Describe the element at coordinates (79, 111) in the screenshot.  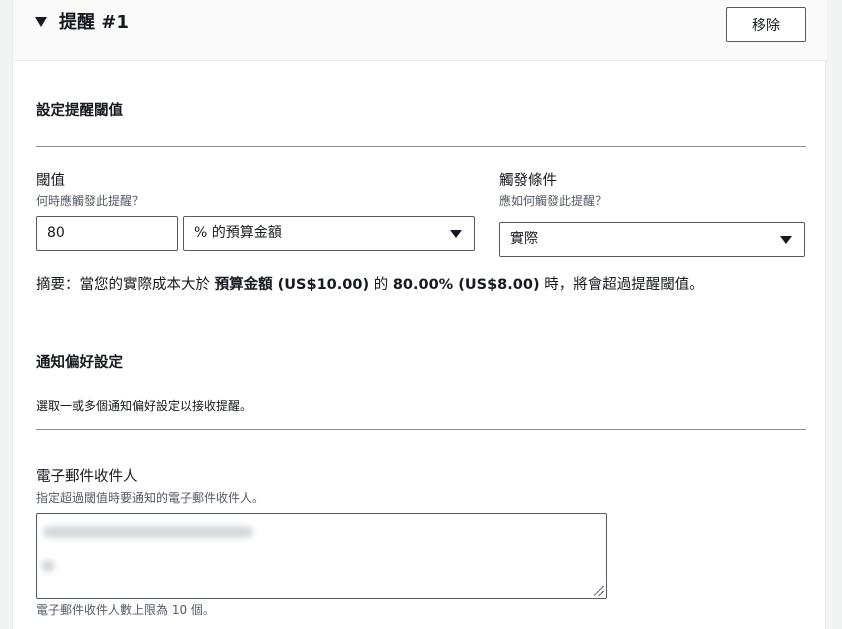
I see `threshold-section-title: 設定提醒閾值` at that location.